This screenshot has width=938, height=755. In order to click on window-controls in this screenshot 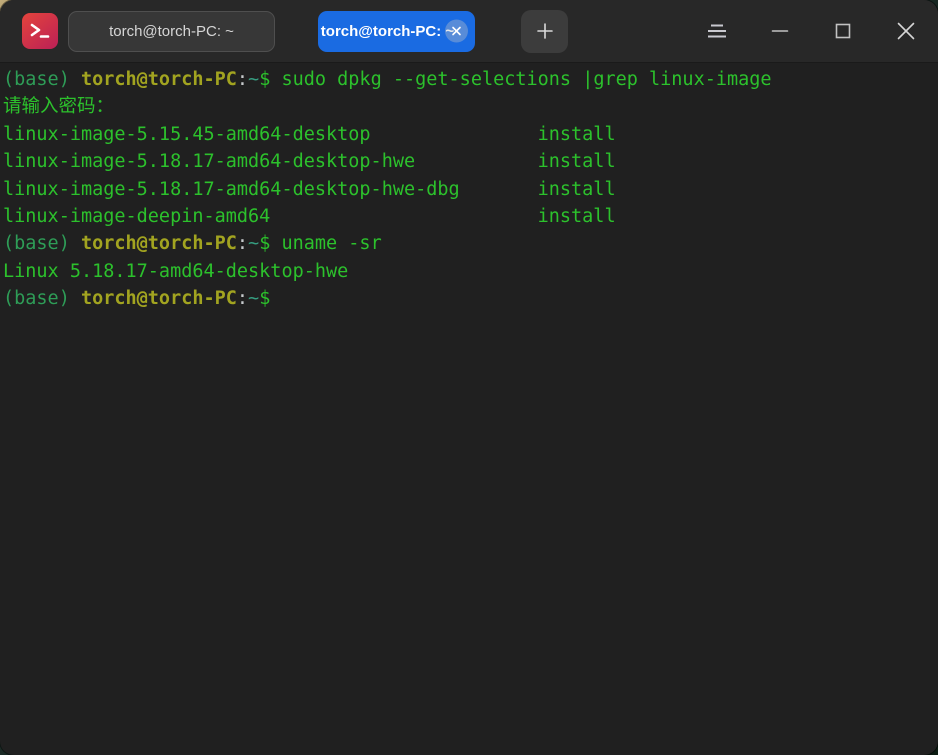, I will do `click(811, 31)`.